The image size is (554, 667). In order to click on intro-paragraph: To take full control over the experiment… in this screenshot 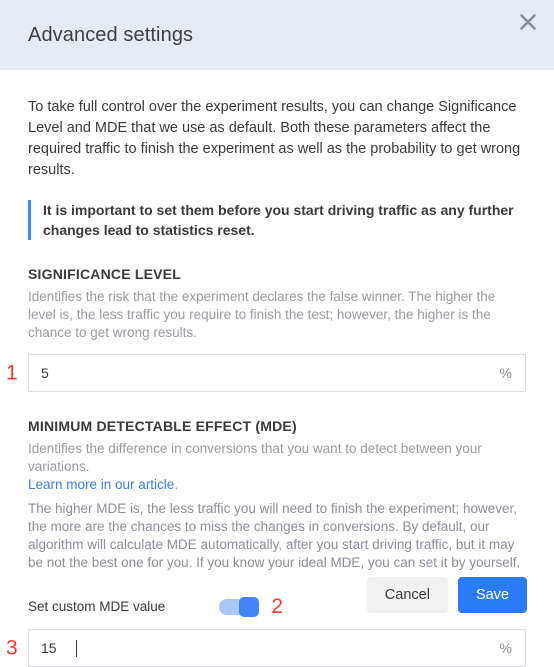, I will do `click(274, 138)`.